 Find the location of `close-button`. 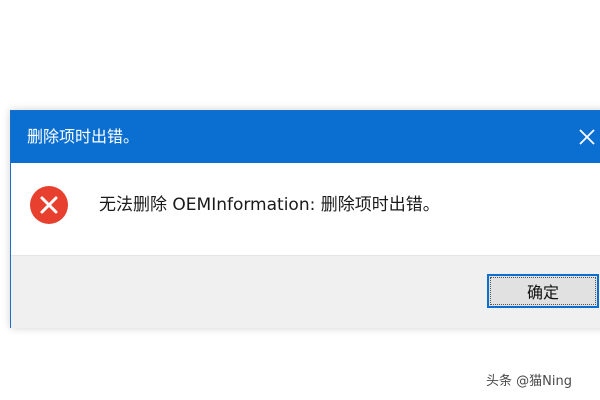

close-button is located at coordinates (583, 137).